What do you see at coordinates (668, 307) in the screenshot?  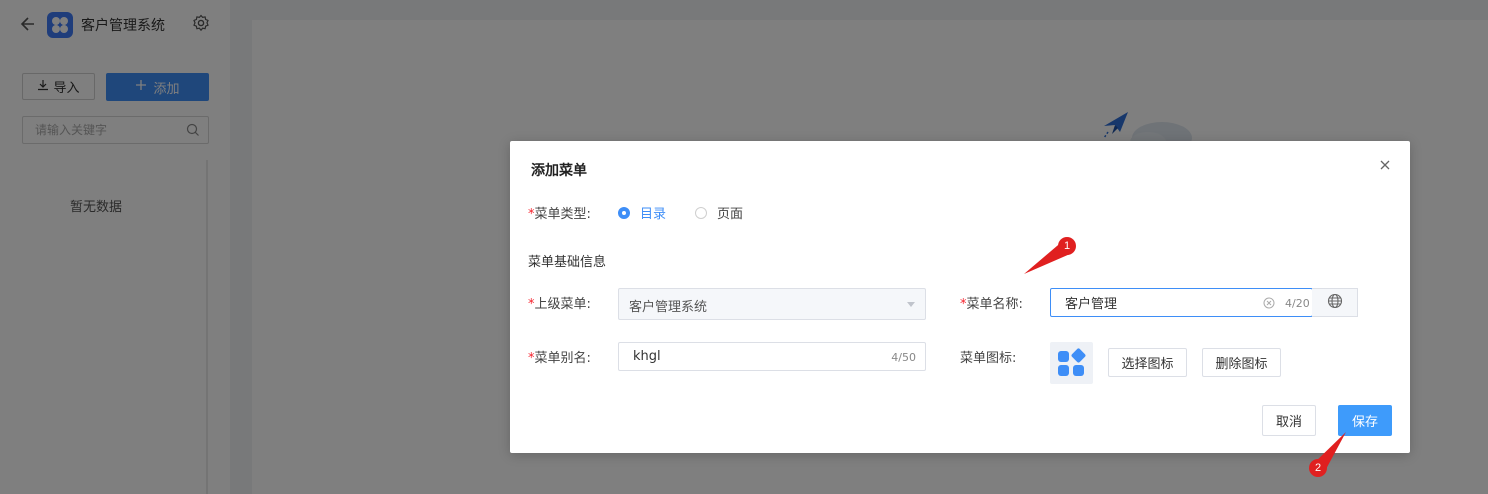 I see `parent-menu-value: 客户管理系统` at bounding box center [668, 307].